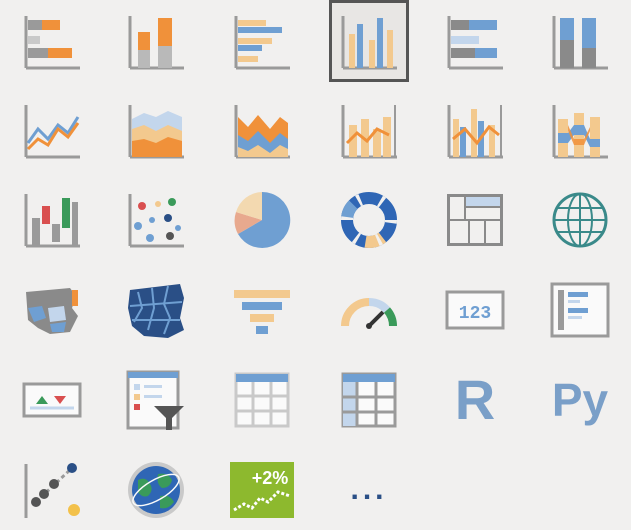 The width and height of the screenshot is (631, 530). I want to click on percent-stacked-column-chart-icon, so click(580, 43).